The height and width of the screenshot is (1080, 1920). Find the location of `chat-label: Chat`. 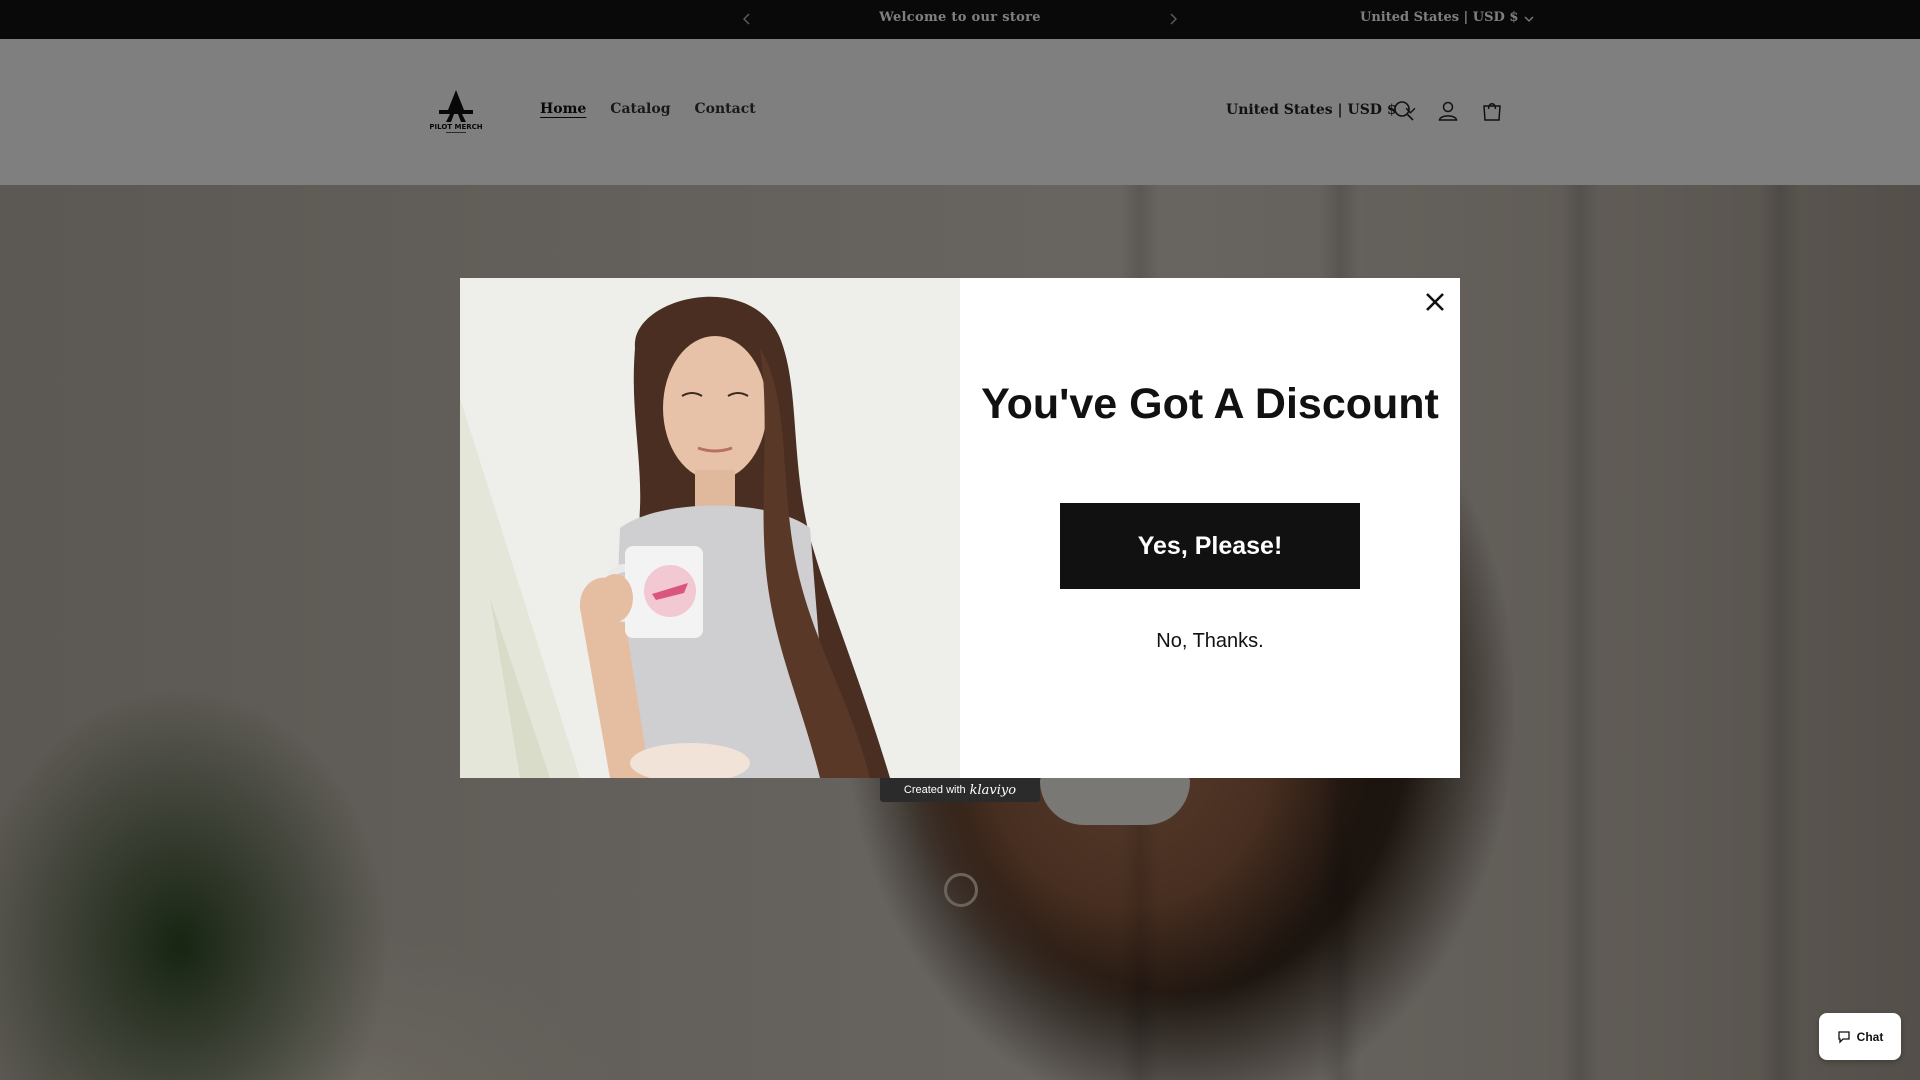

chat-label: Chat is located at coordinates (1870, 1036).